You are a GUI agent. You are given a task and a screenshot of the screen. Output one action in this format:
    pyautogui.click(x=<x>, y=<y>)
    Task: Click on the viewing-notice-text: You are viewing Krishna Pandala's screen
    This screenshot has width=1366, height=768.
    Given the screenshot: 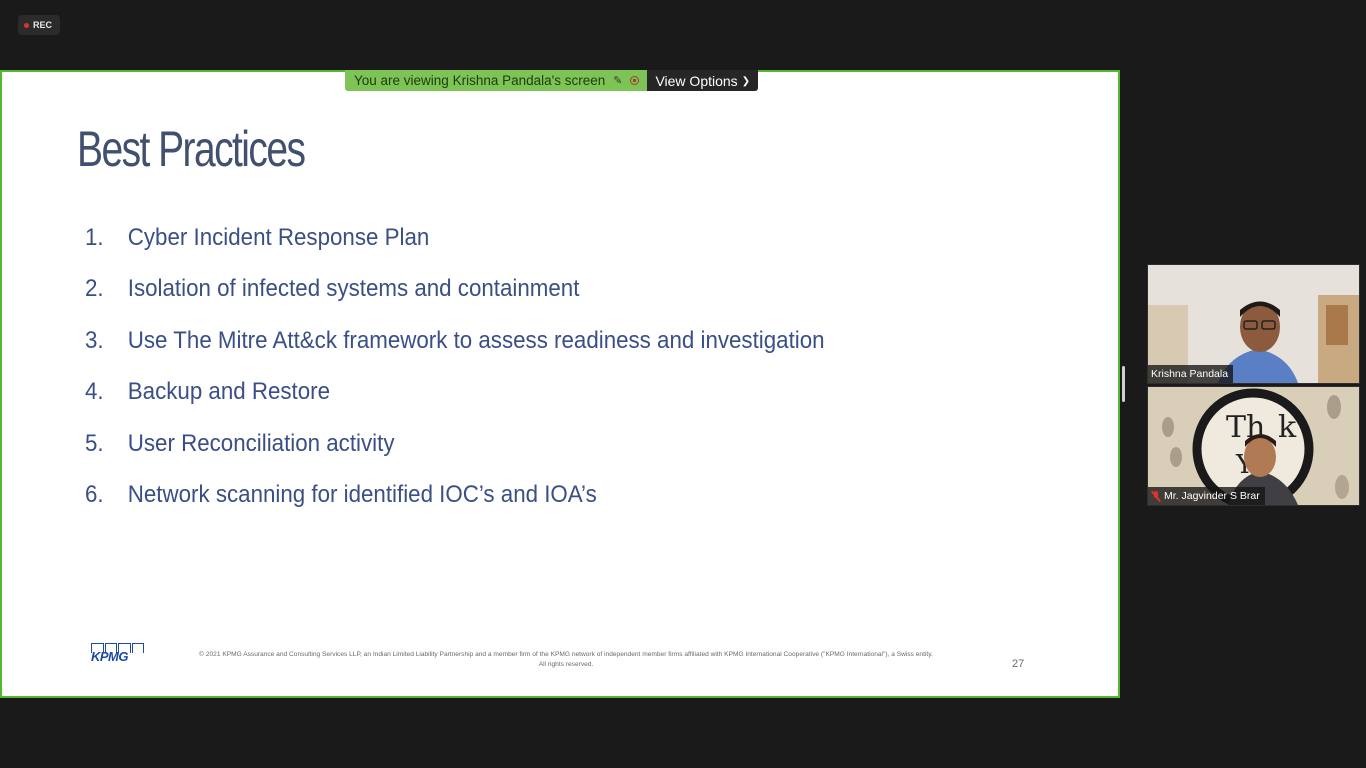 What is the action you would take?
    pyautogui.click(x=480, y=80)
    